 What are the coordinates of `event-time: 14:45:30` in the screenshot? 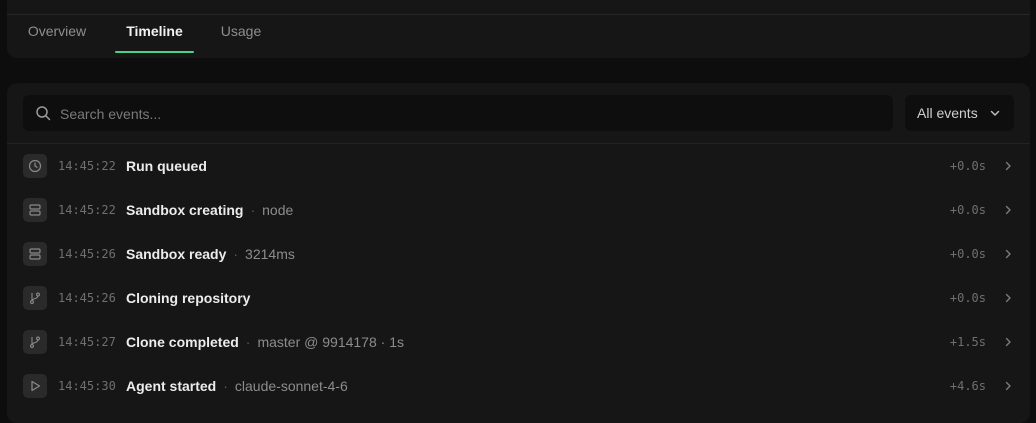 It's located at (87, 386).